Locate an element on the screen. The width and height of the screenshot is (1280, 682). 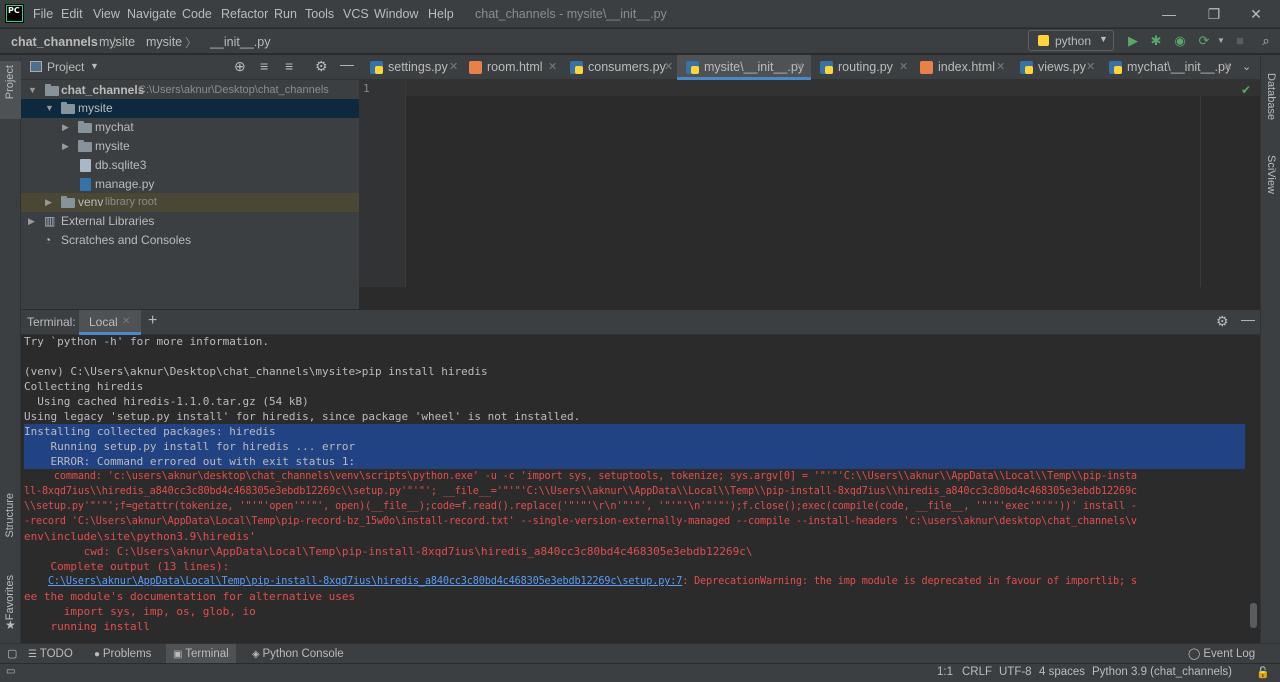
python-console-tool-button: ◈ Python Console is located at coordinates (298, 654).